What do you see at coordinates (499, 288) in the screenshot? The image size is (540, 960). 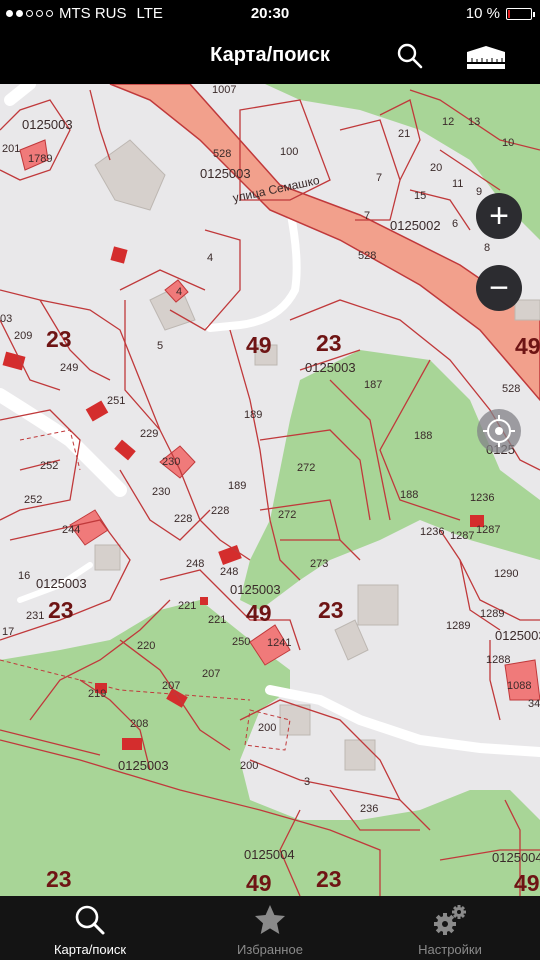 I see `zoom-out-button: −` at bounding box center [499, 288].